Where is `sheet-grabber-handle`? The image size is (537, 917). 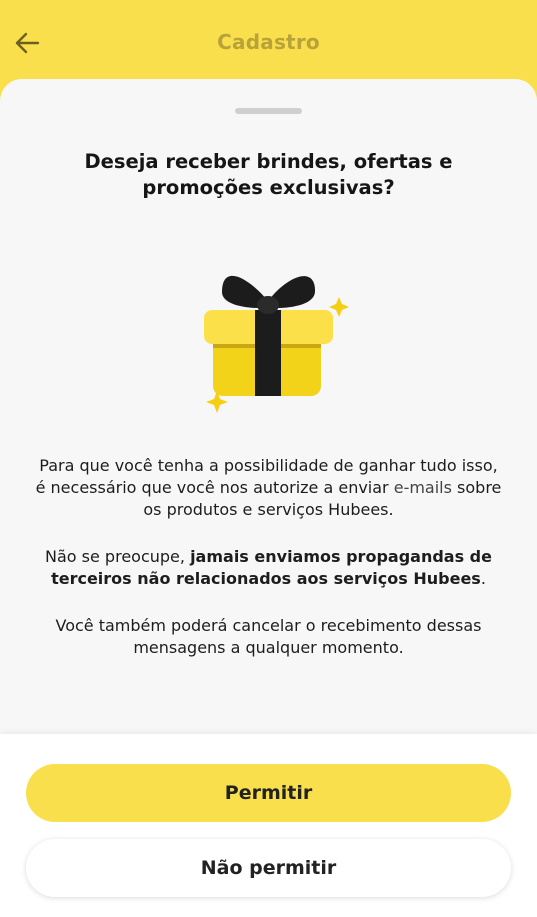
sheet-grabber-handle is located at coordinates (268, 111).